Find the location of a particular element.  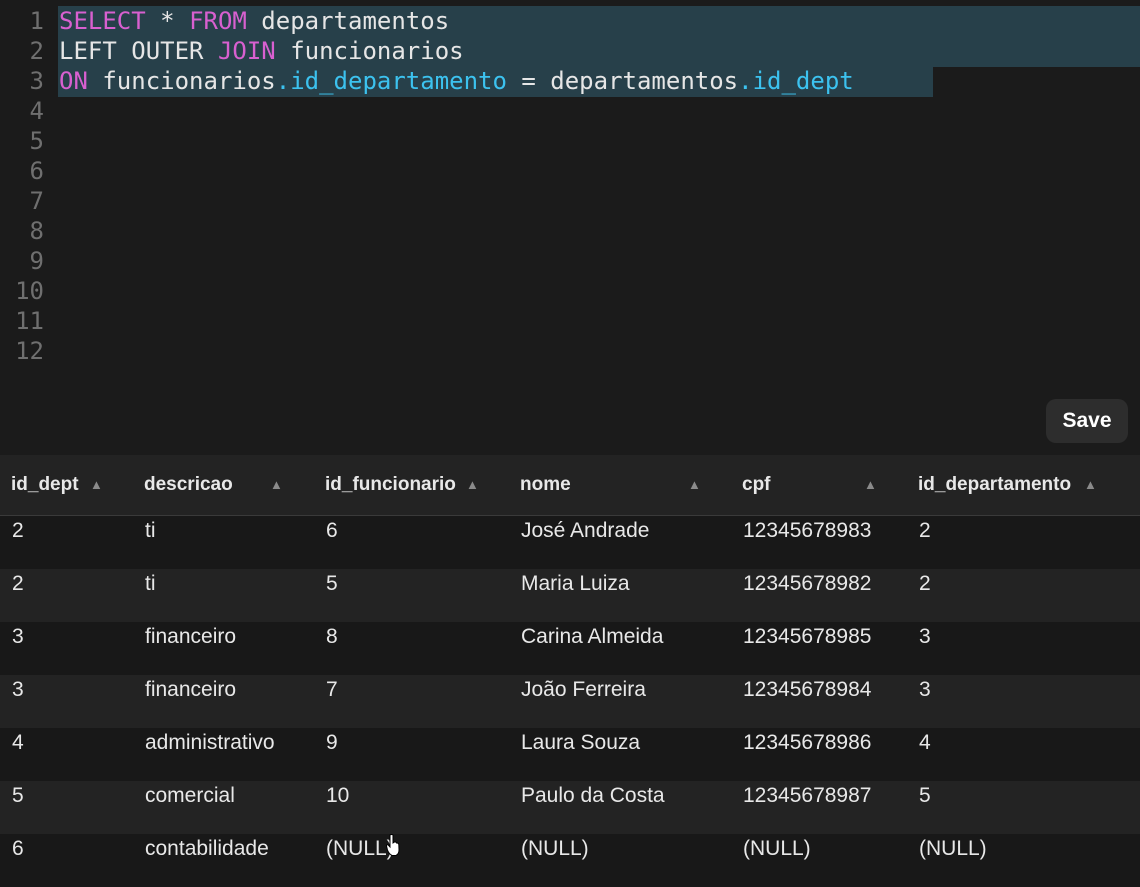

sql-keyword: ON is located at coordinates (73, 81).